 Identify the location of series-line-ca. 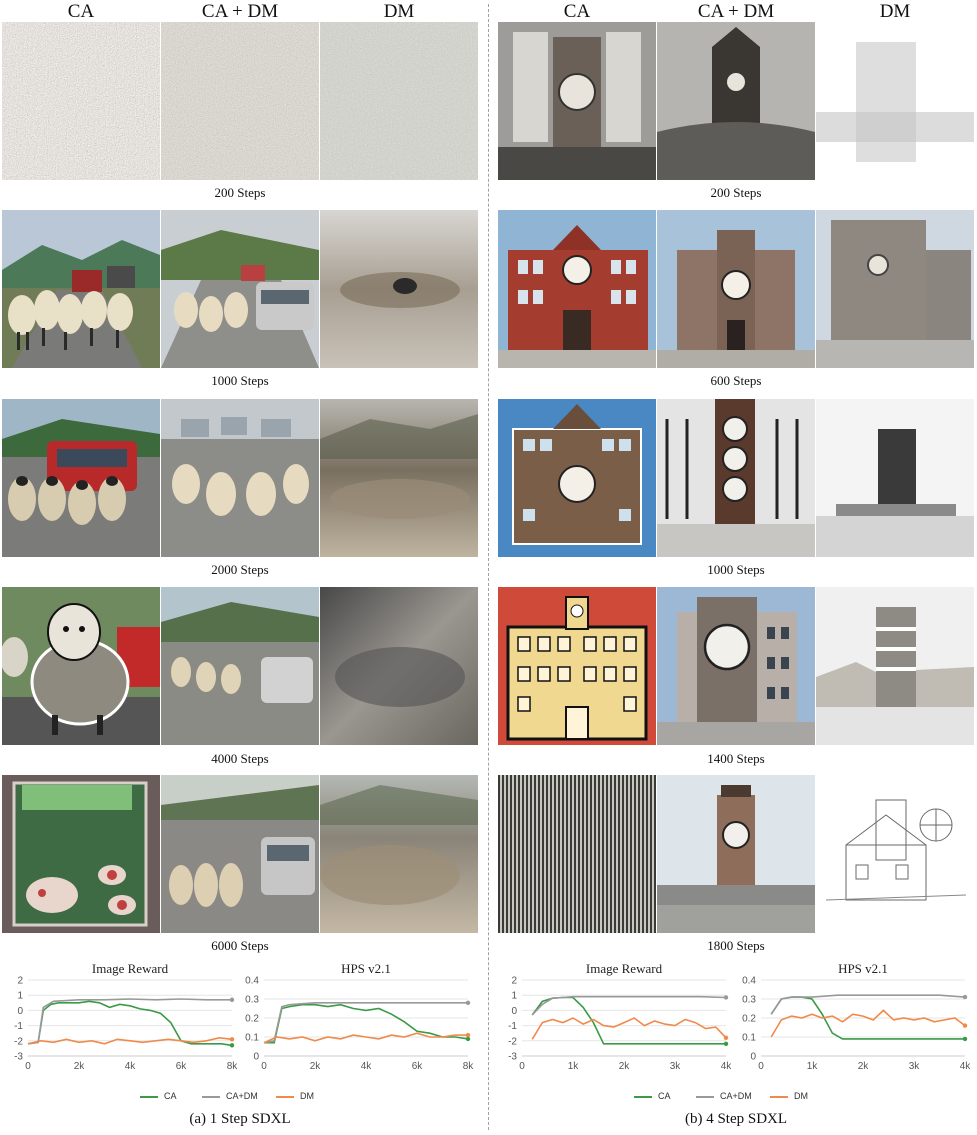
(130, 1023).